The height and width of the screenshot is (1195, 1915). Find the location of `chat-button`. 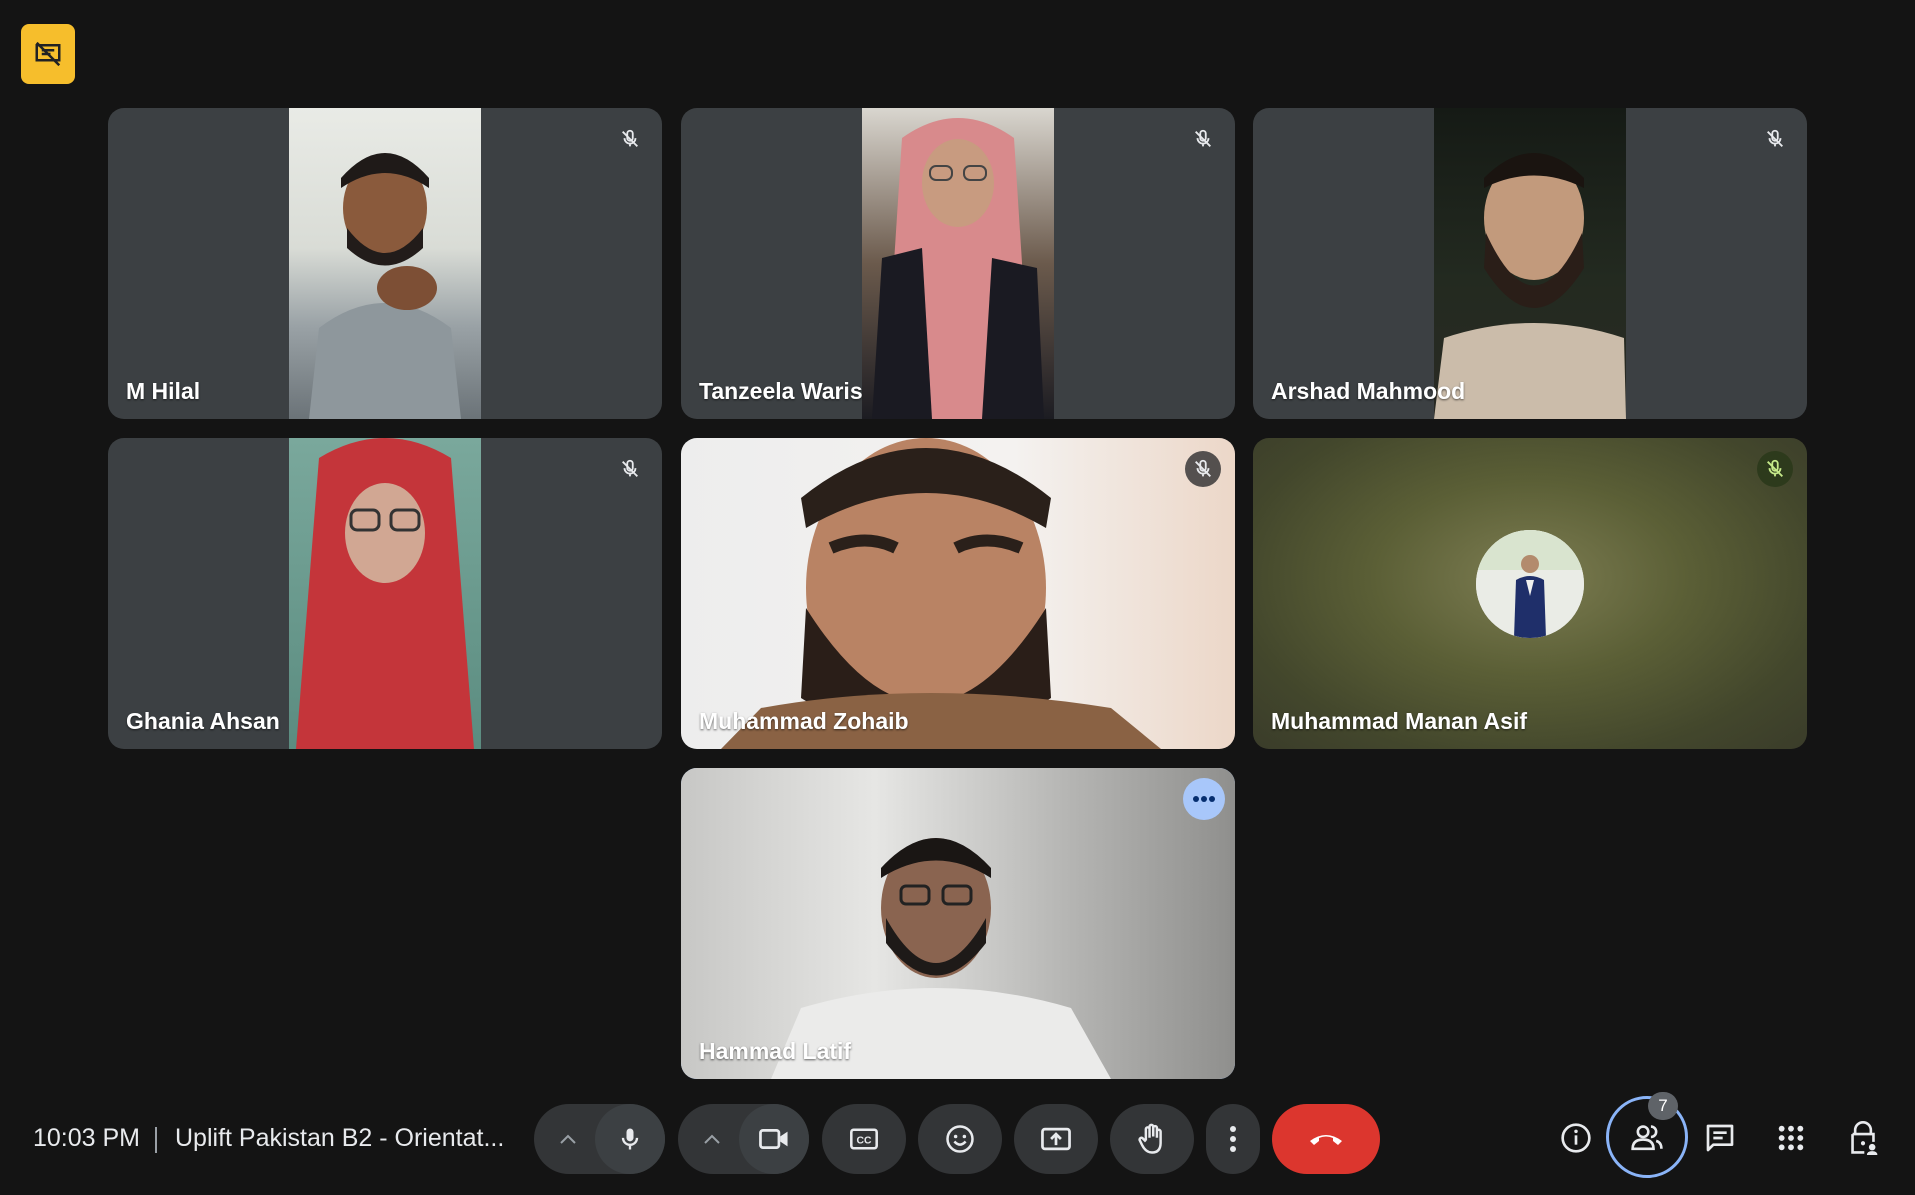

chat-button is located at coordinates (1720, 1138).